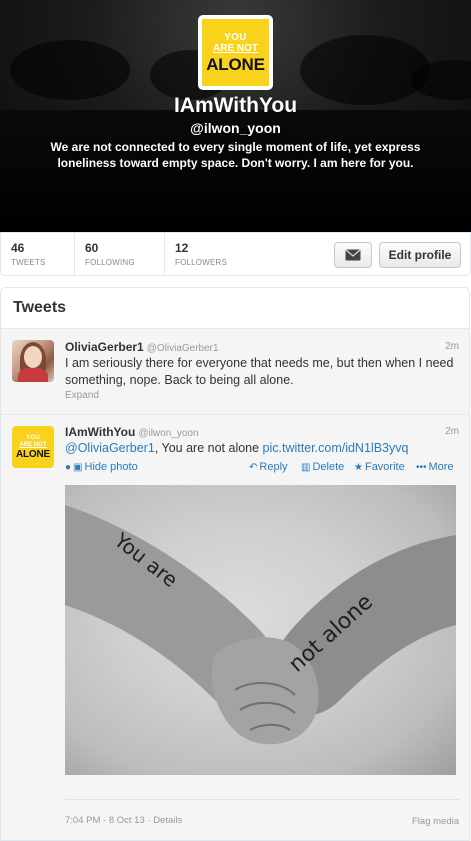  I want to click on stat-label: TWEETS, so click(28, 262).